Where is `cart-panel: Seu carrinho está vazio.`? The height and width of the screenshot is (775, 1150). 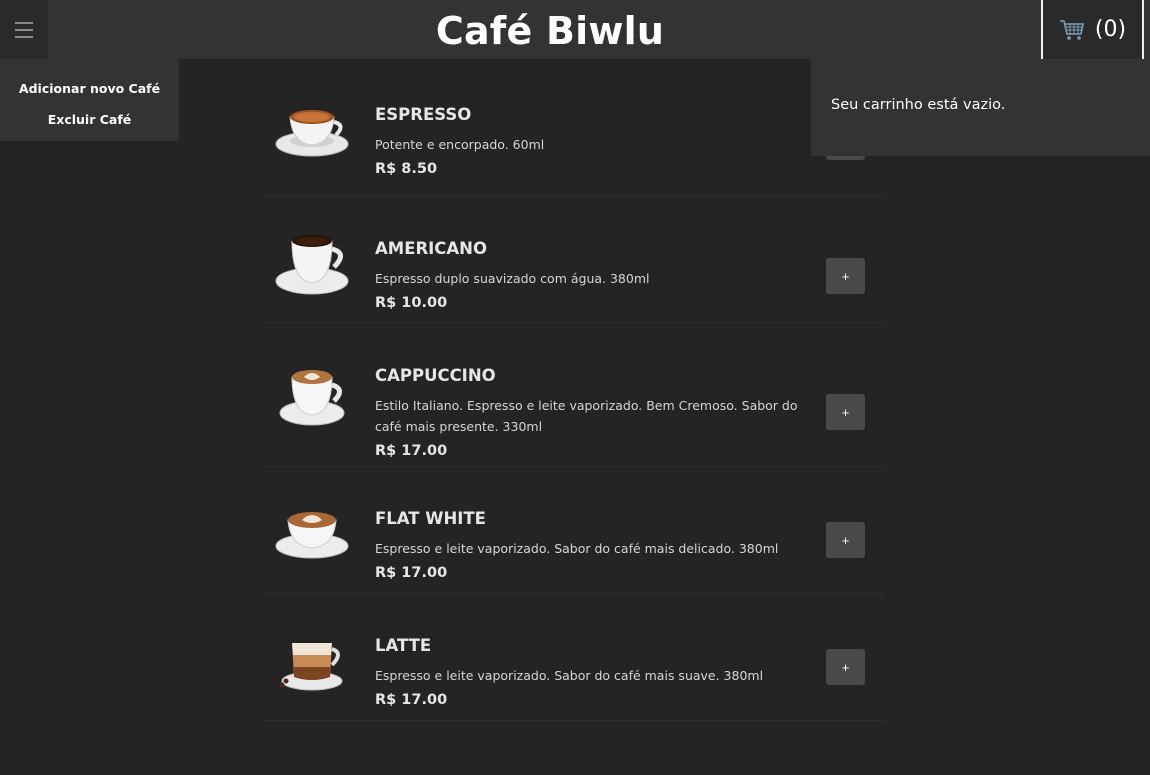 cart-panel: Seu carrinho está vazio. is located at coordinates (980, 107).